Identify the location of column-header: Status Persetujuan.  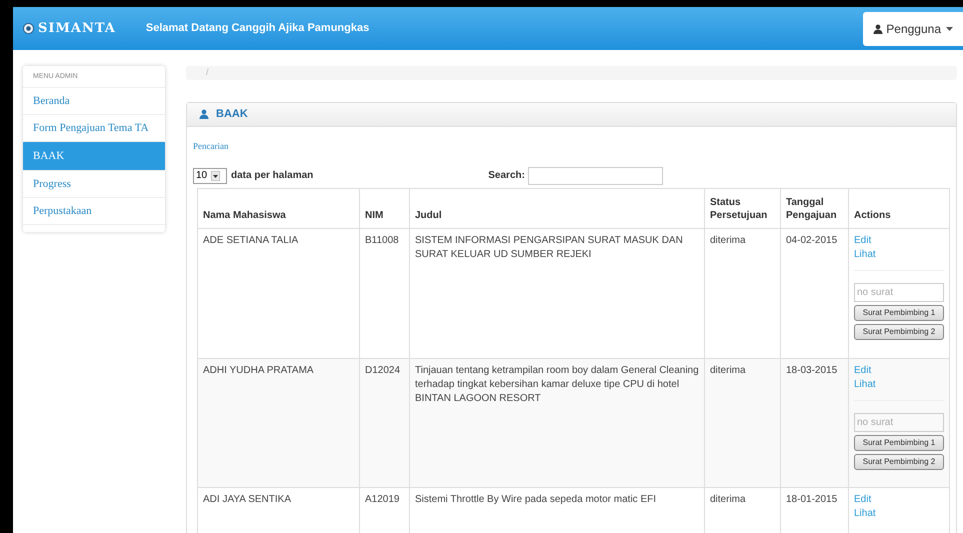
(742, 208).